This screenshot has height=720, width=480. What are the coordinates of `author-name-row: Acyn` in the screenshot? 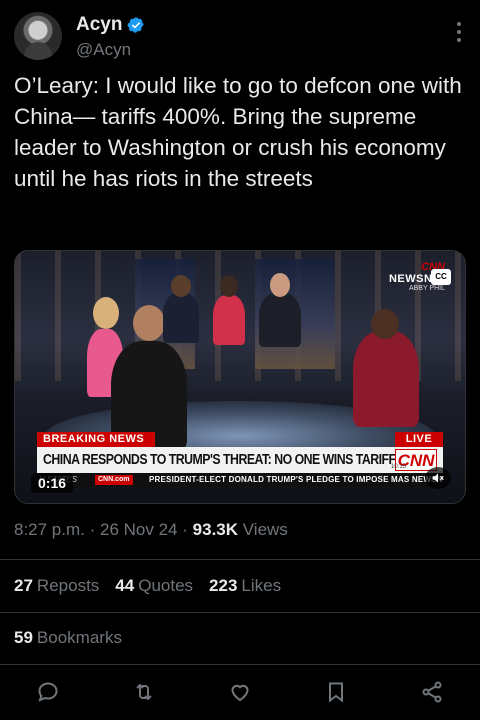 It's located at (110, 25).